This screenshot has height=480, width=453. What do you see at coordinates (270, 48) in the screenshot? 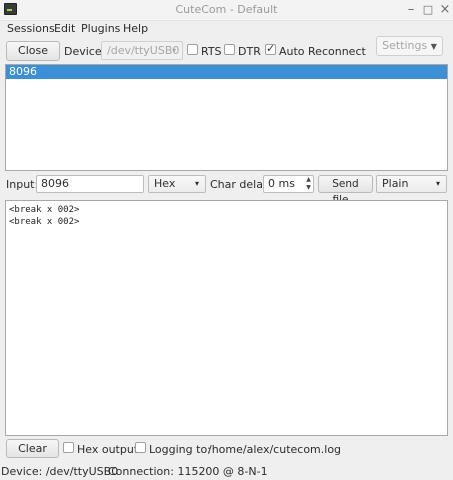
I see `auto-reconnect-checkbox` at bounding box center [270, 48].